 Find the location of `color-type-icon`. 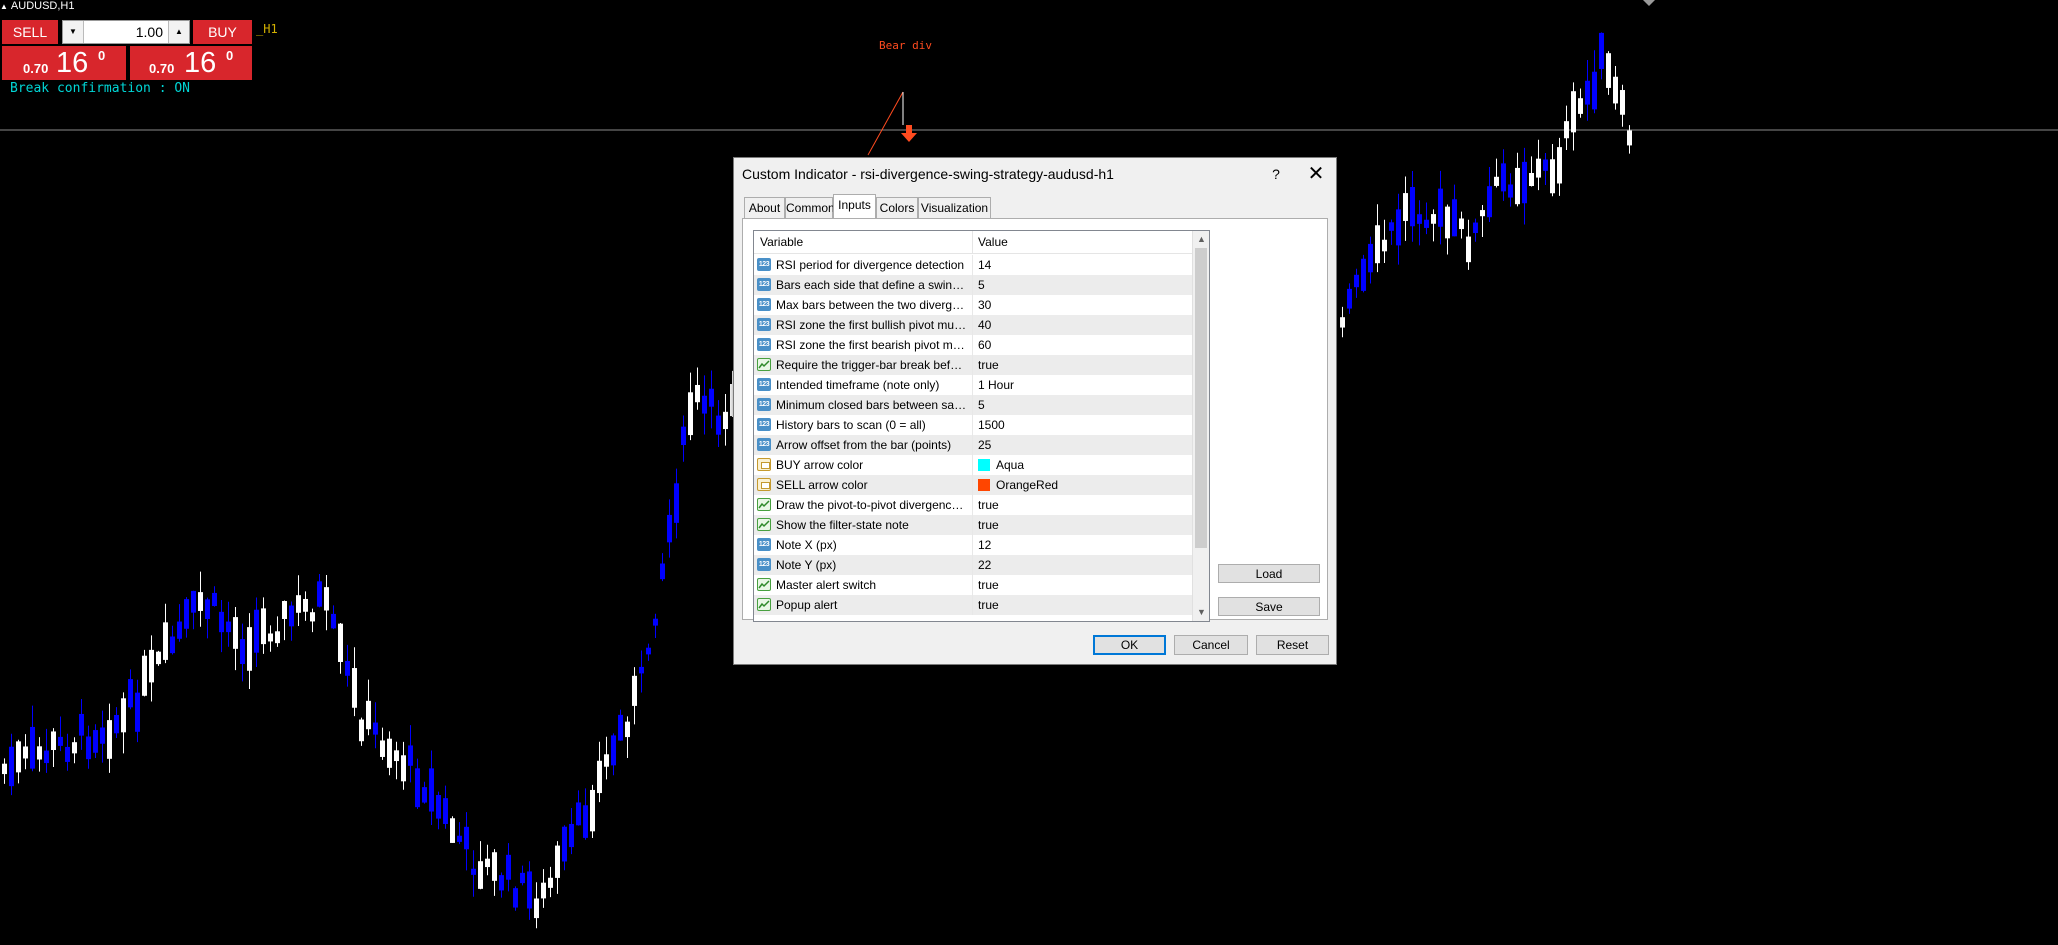

color-type-icon is located at coordinates (764, 464).